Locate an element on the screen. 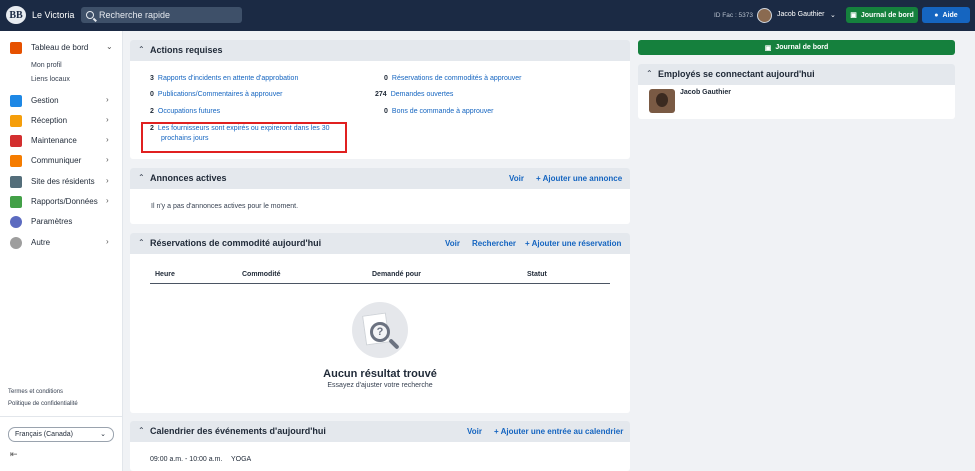  sidebar-item-maintenance: Maintenance › is located at coordinates (61, 141).